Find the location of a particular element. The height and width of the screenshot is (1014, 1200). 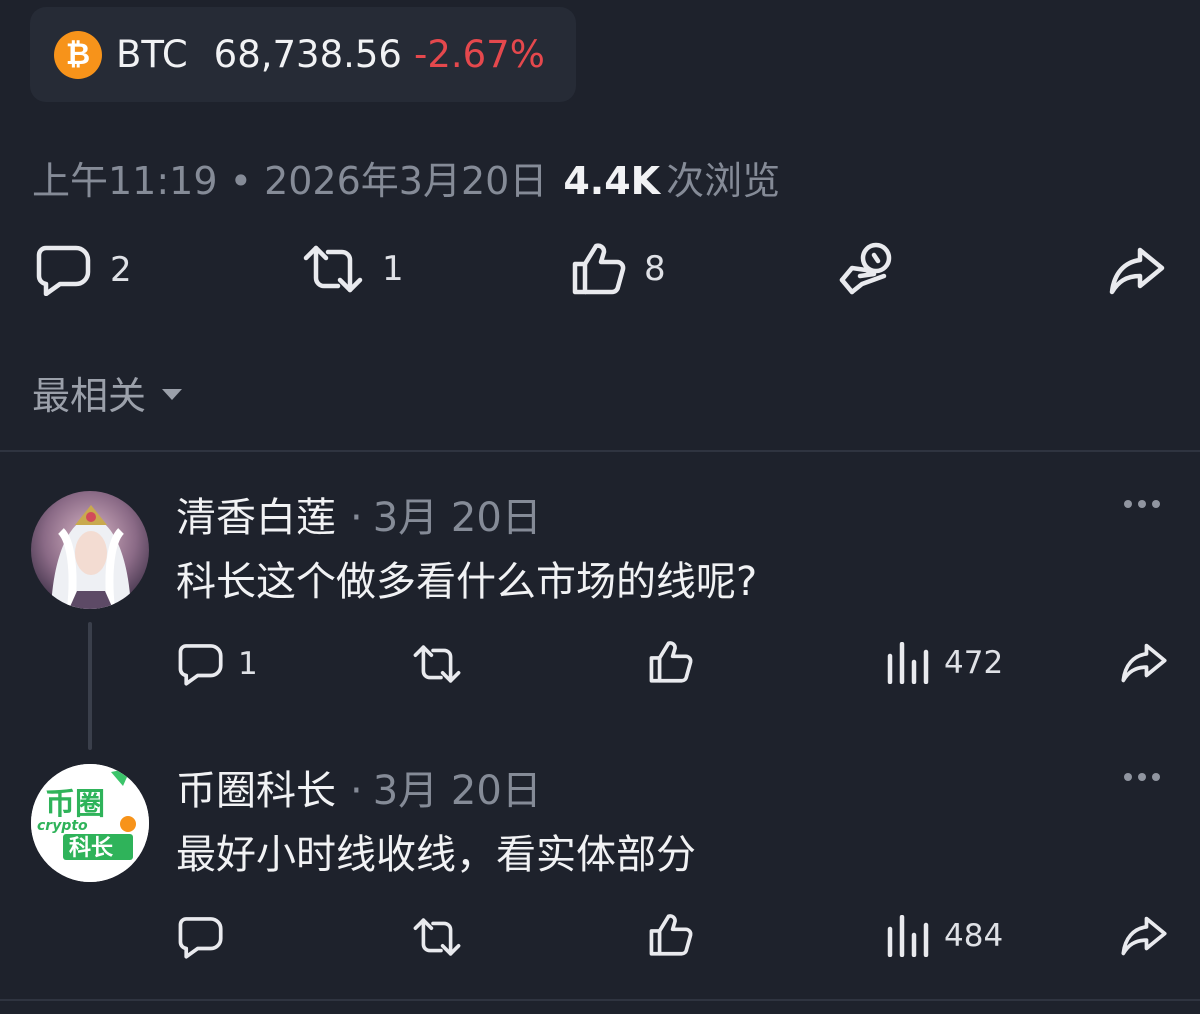

reply-count: 2 is located at coordinates (121, 270).